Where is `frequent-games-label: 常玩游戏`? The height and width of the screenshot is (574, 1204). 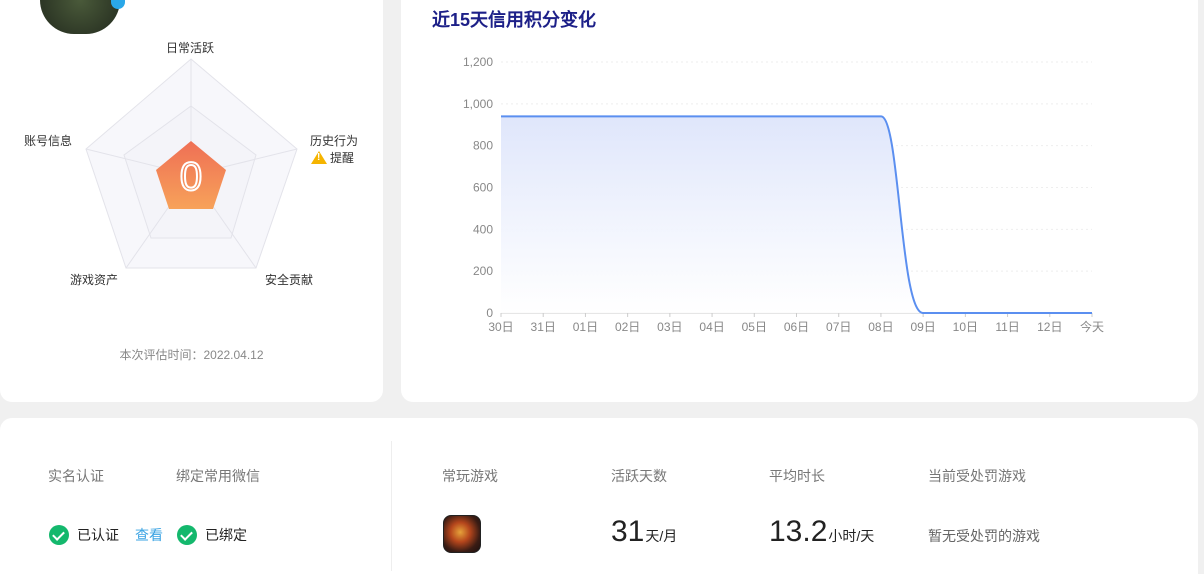
frequent-games-label: 常玩游戏 is located at coordinates (470, 476).